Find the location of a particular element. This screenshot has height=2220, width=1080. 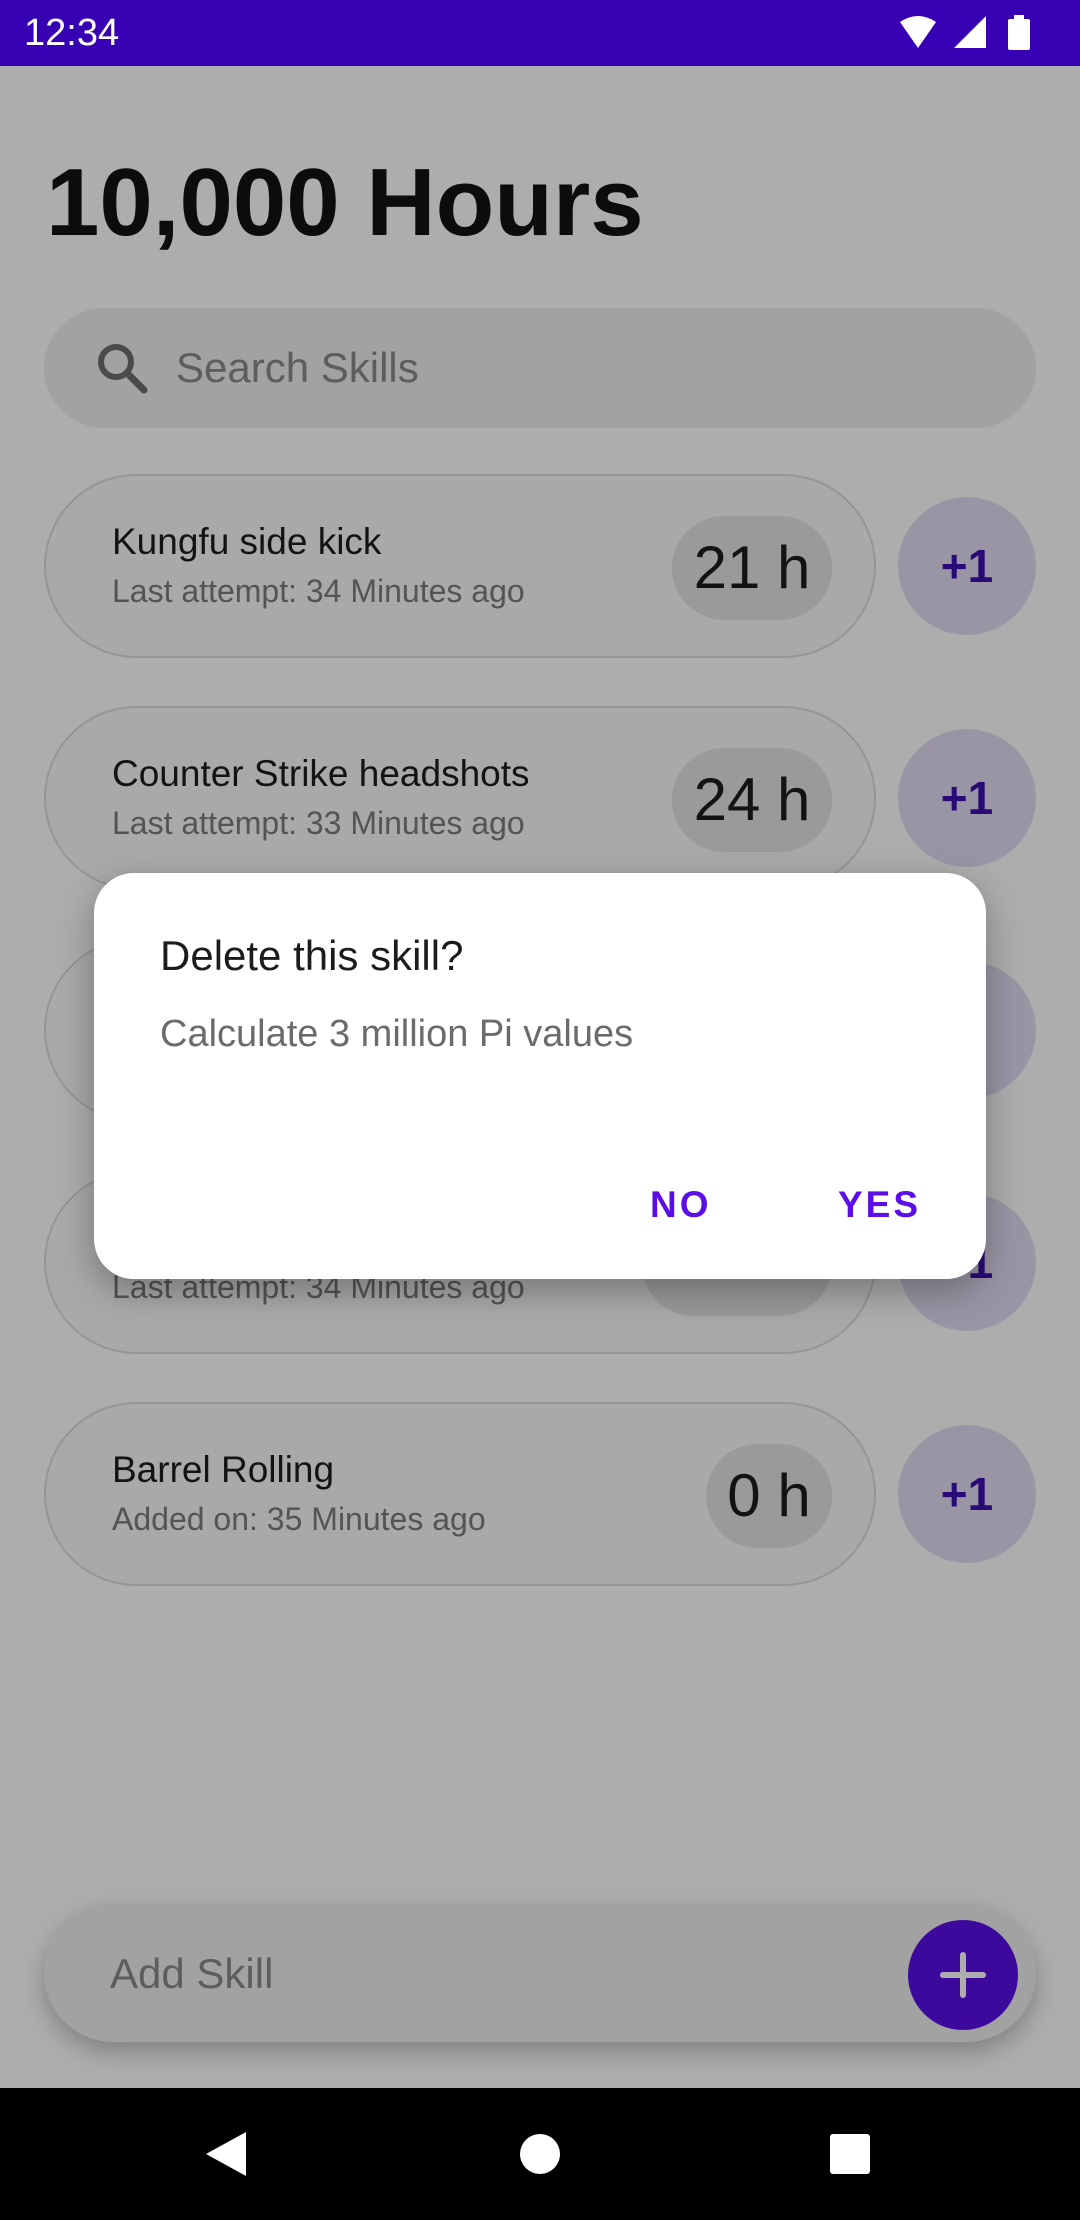

status-time: 12:34 is located at coordinates (72, 33).